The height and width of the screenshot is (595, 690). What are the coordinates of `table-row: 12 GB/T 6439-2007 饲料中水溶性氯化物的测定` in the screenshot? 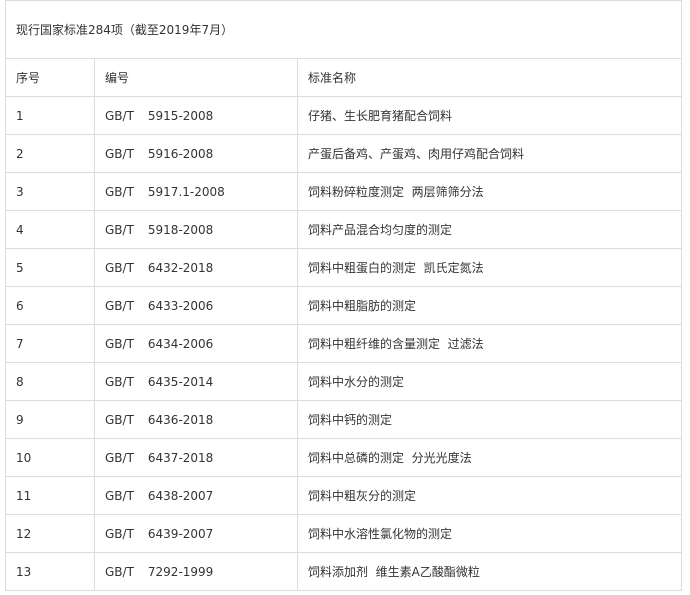 It's located at (343, 533).